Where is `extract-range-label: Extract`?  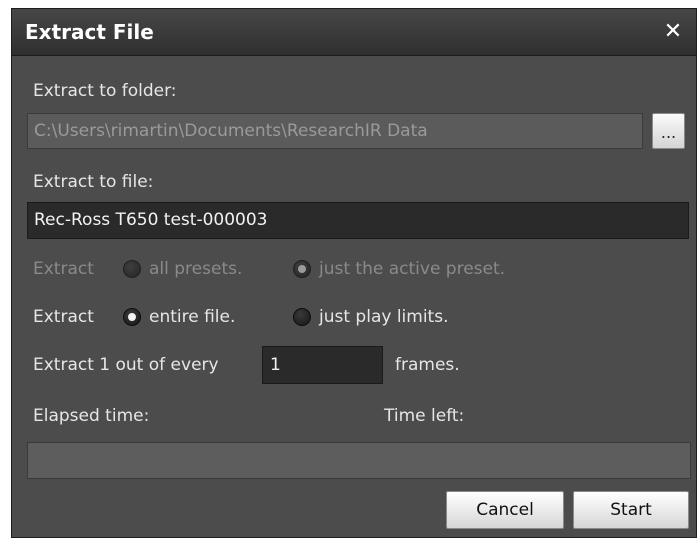 extract-range-label: Extract is located at coordinates (63, 317).